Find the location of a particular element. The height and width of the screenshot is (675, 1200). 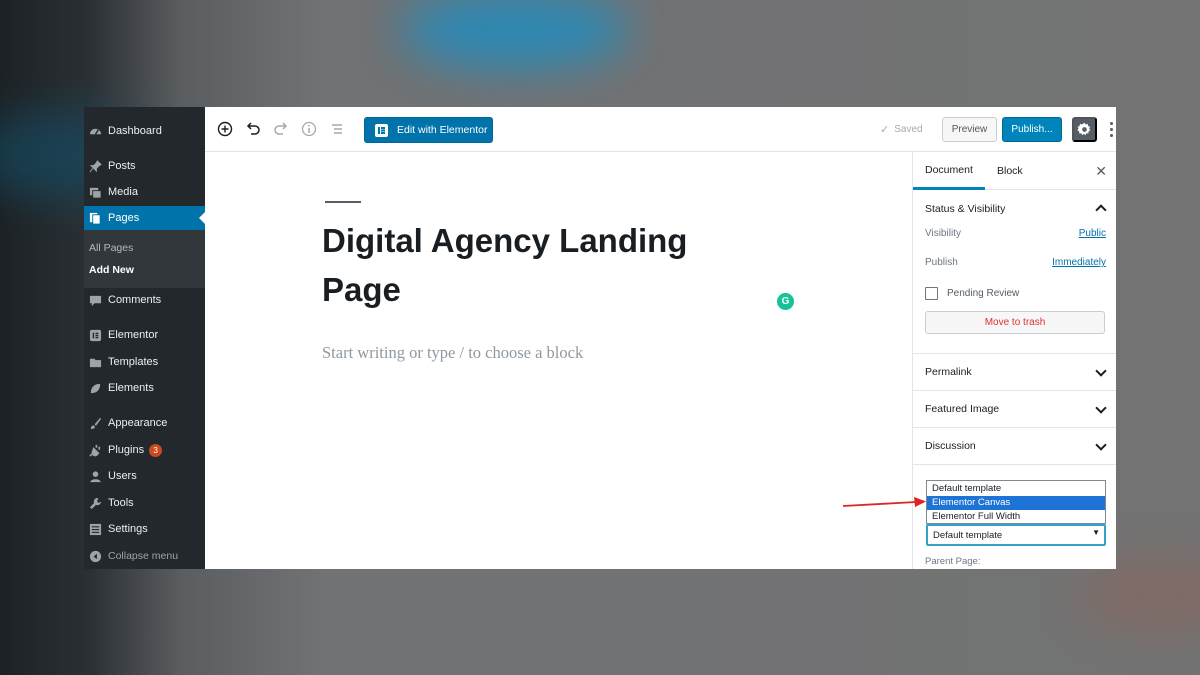

menu-item-elementor: Elementor is located at coordinates (144, 335).